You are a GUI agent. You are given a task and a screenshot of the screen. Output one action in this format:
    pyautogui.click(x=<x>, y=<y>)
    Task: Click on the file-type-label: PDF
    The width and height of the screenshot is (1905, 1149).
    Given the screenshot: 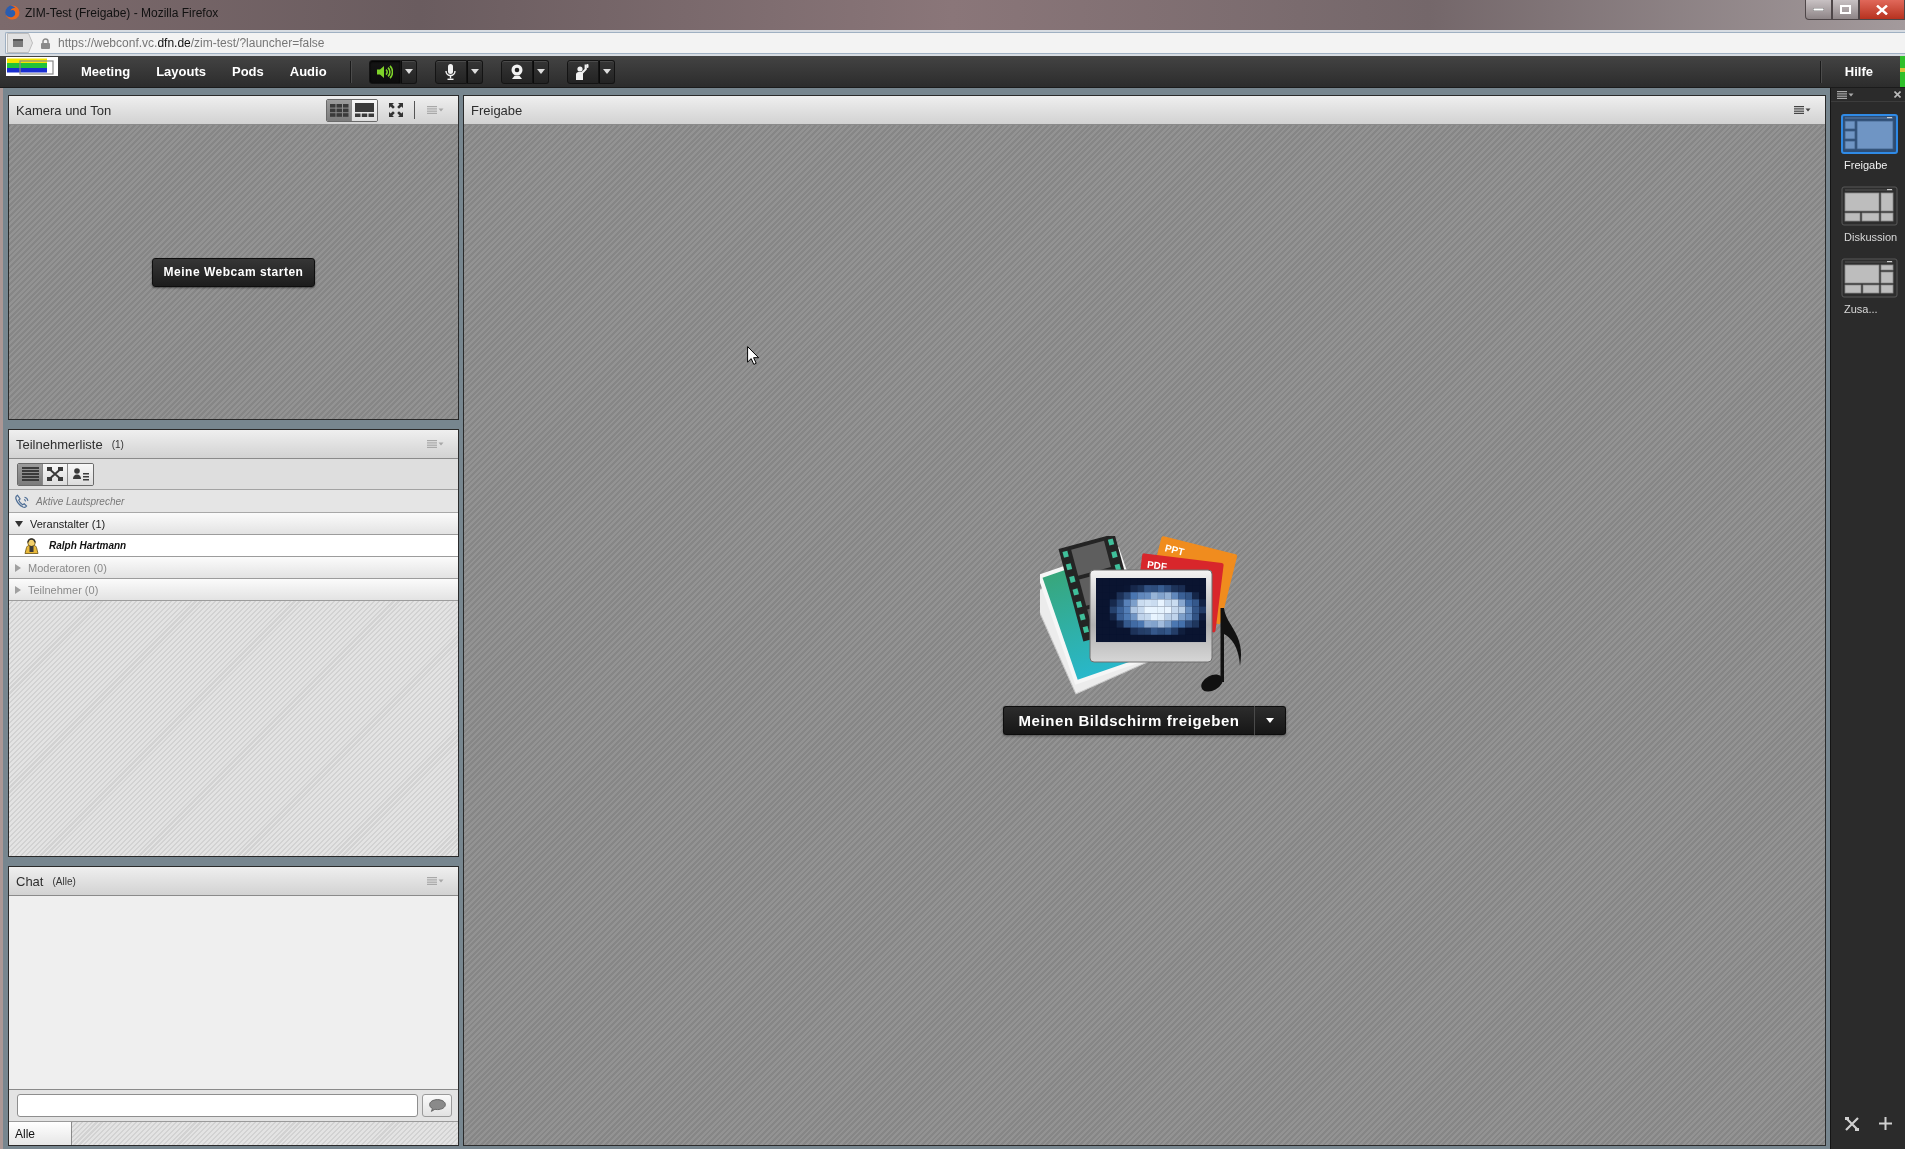 What is the action you would take?
    pyautogui.click(x=1156, y=565)
    